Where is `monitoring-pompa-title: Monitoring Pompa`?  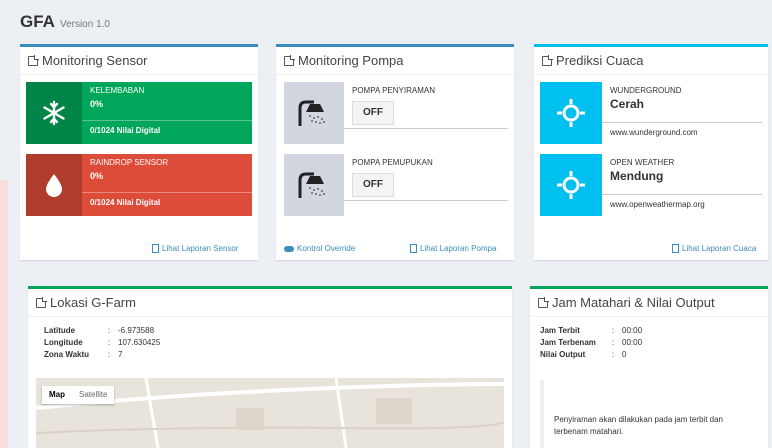
monitoring-pompa-title: Monitoring Pompa is located at coordinates (395, 61).